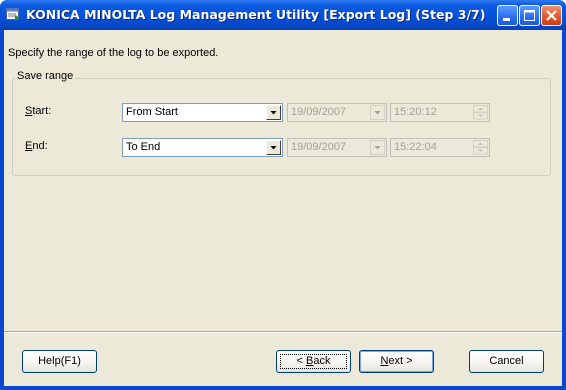 The image size is (566, 390). What do you see at coordinates (506, 361) in the screenshot?
I see `cancel-button: Cancel` at bounding box center [506, 361].